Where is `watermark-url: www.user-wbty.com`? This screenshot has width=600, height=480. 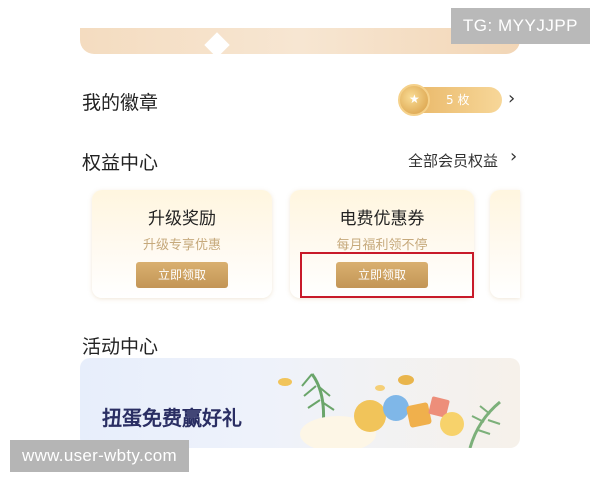
watermark-url: www.user-wbty.com is located at coordinates (99, 456).